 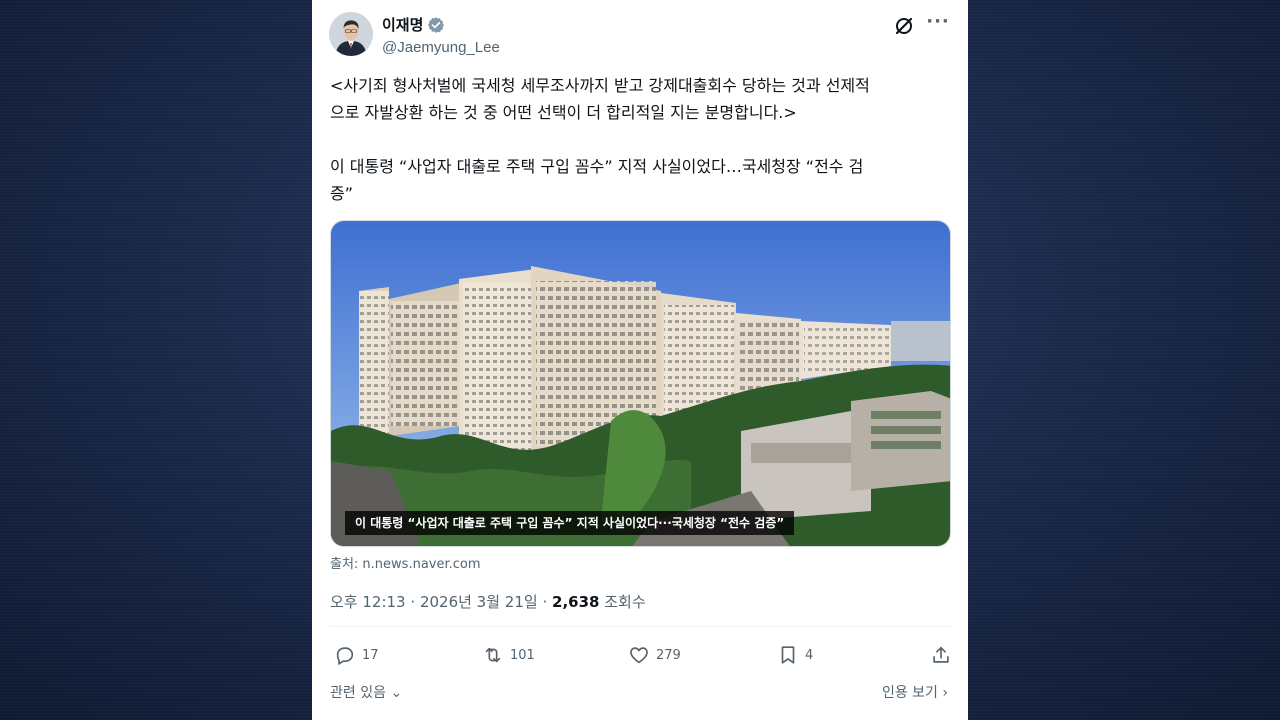 What do you see at coordinates (508, 655) in the screenshot?
I see `retweet-button: 101` at bounding box center [508, 655].